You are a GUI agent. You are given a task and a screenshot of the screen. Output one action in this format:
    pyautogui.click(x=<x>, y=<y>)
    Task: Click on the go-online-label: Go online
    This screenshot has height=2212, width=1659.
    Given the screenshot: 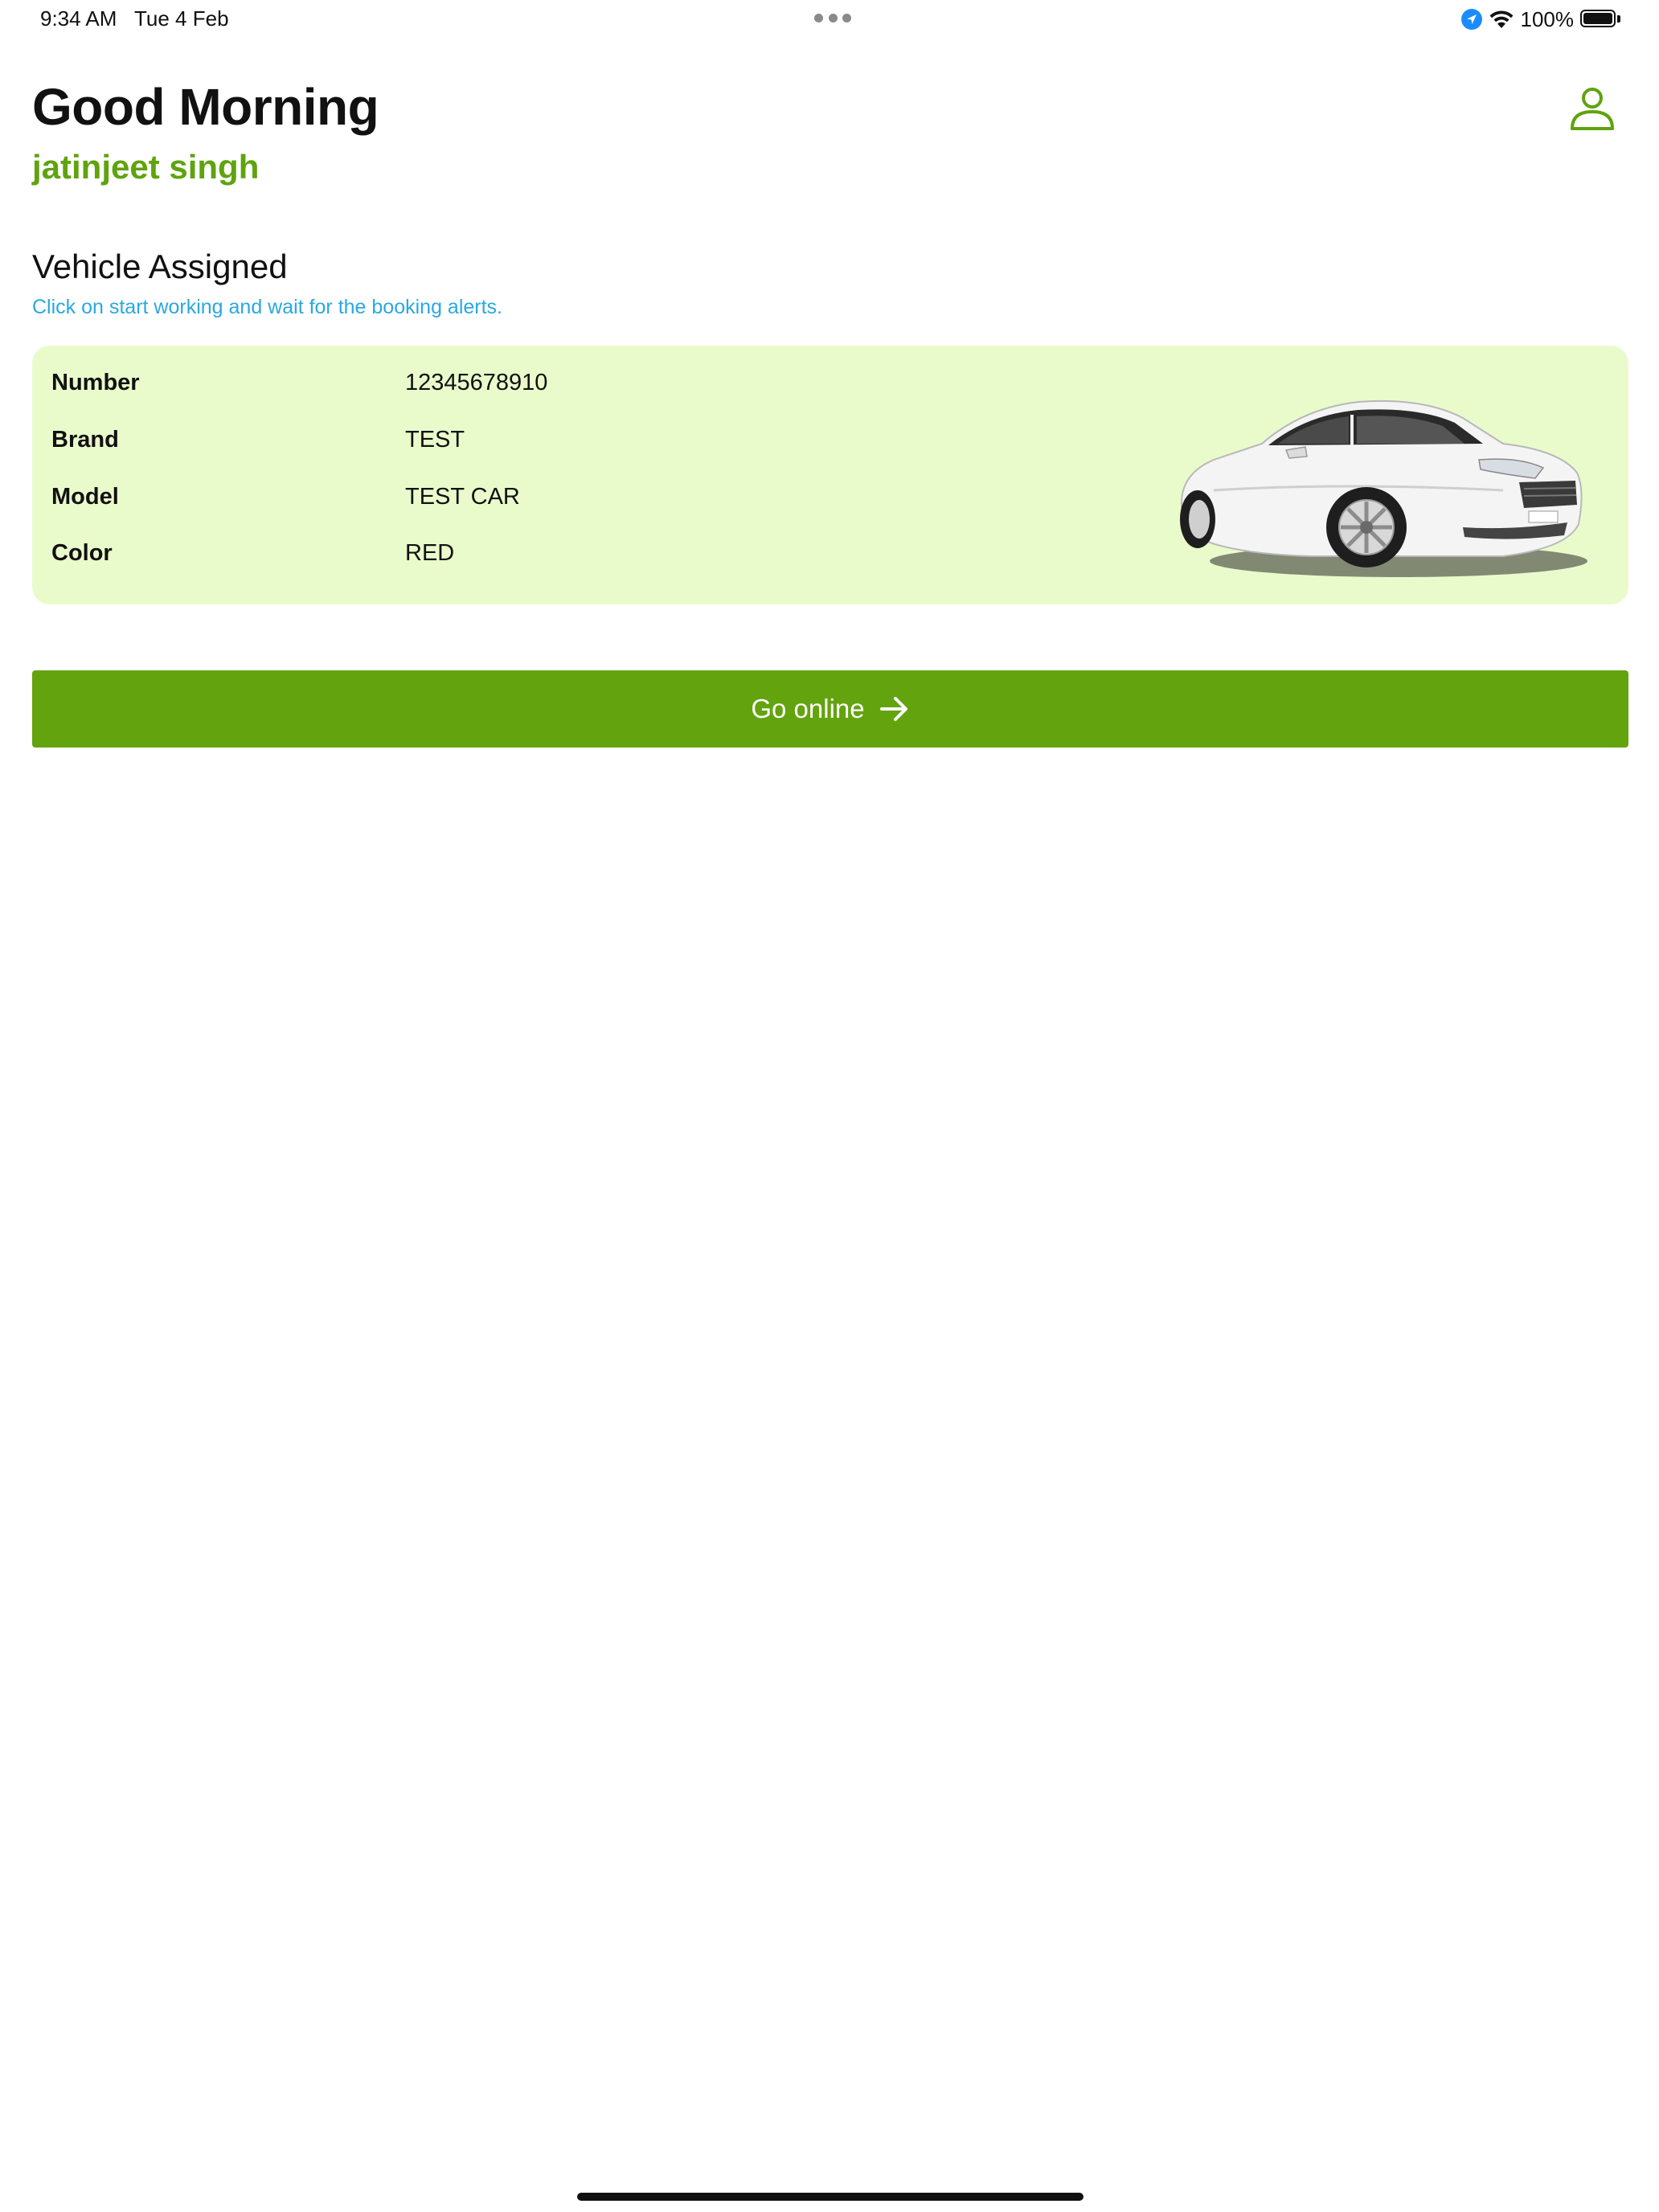 What is the action you would take?
    pyautogui.click(x=808, y=708)
    